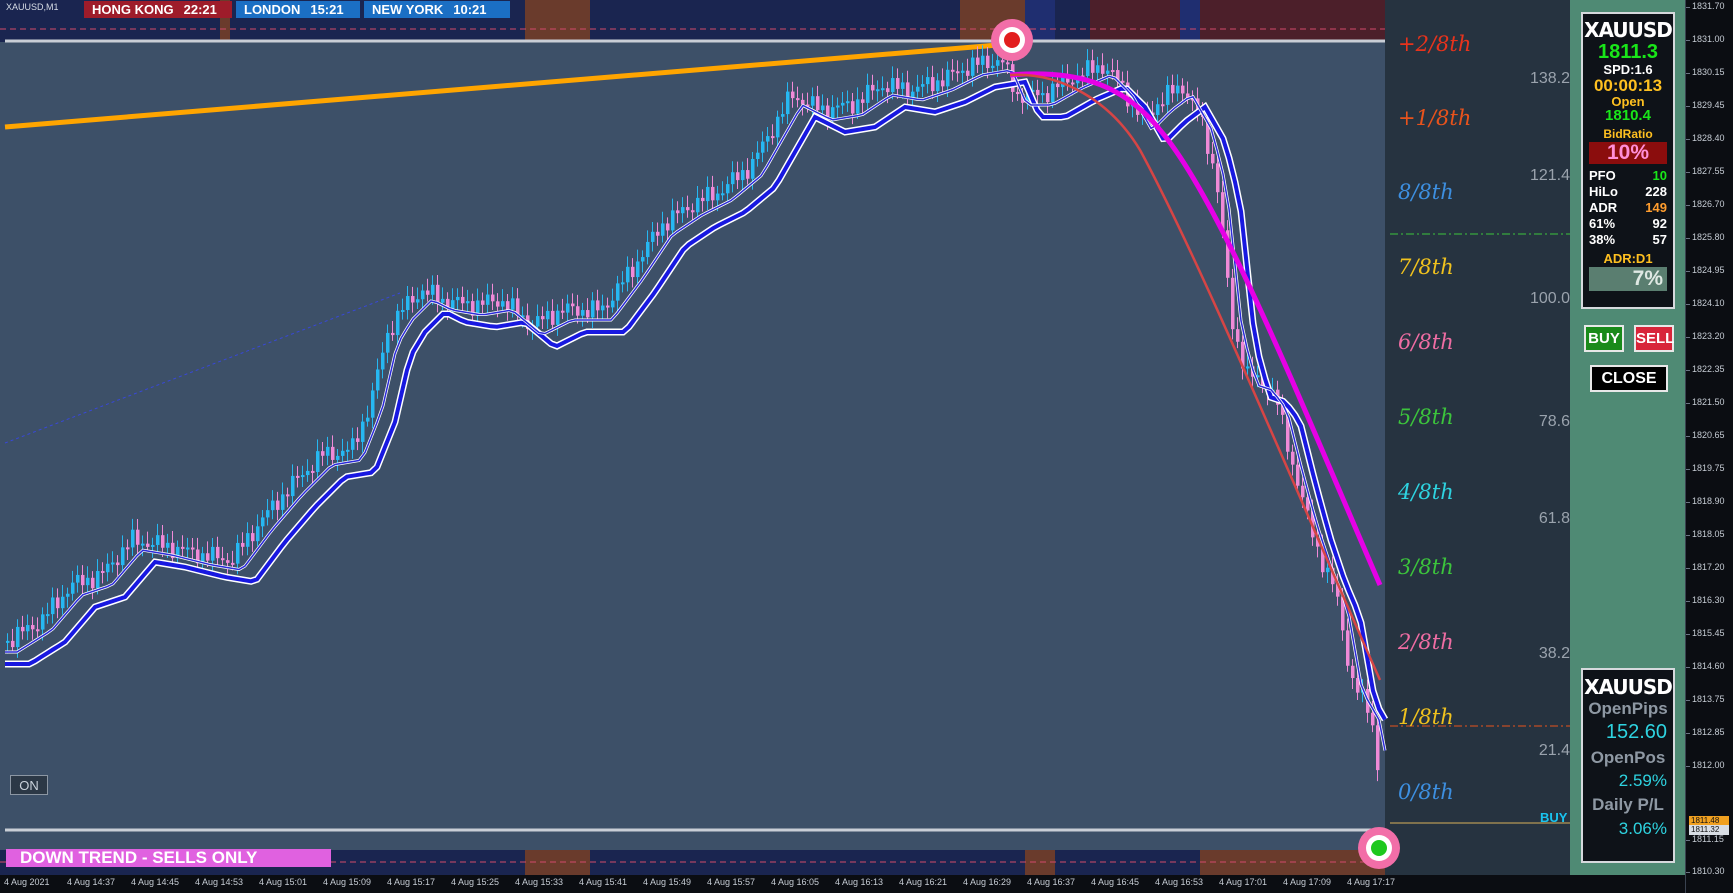 The height and width of the screenshot is (893, 1733). Describe the element at coordinates (1554, 750) in the screenshot. I see `fib-level-214: 21.4` at that location.